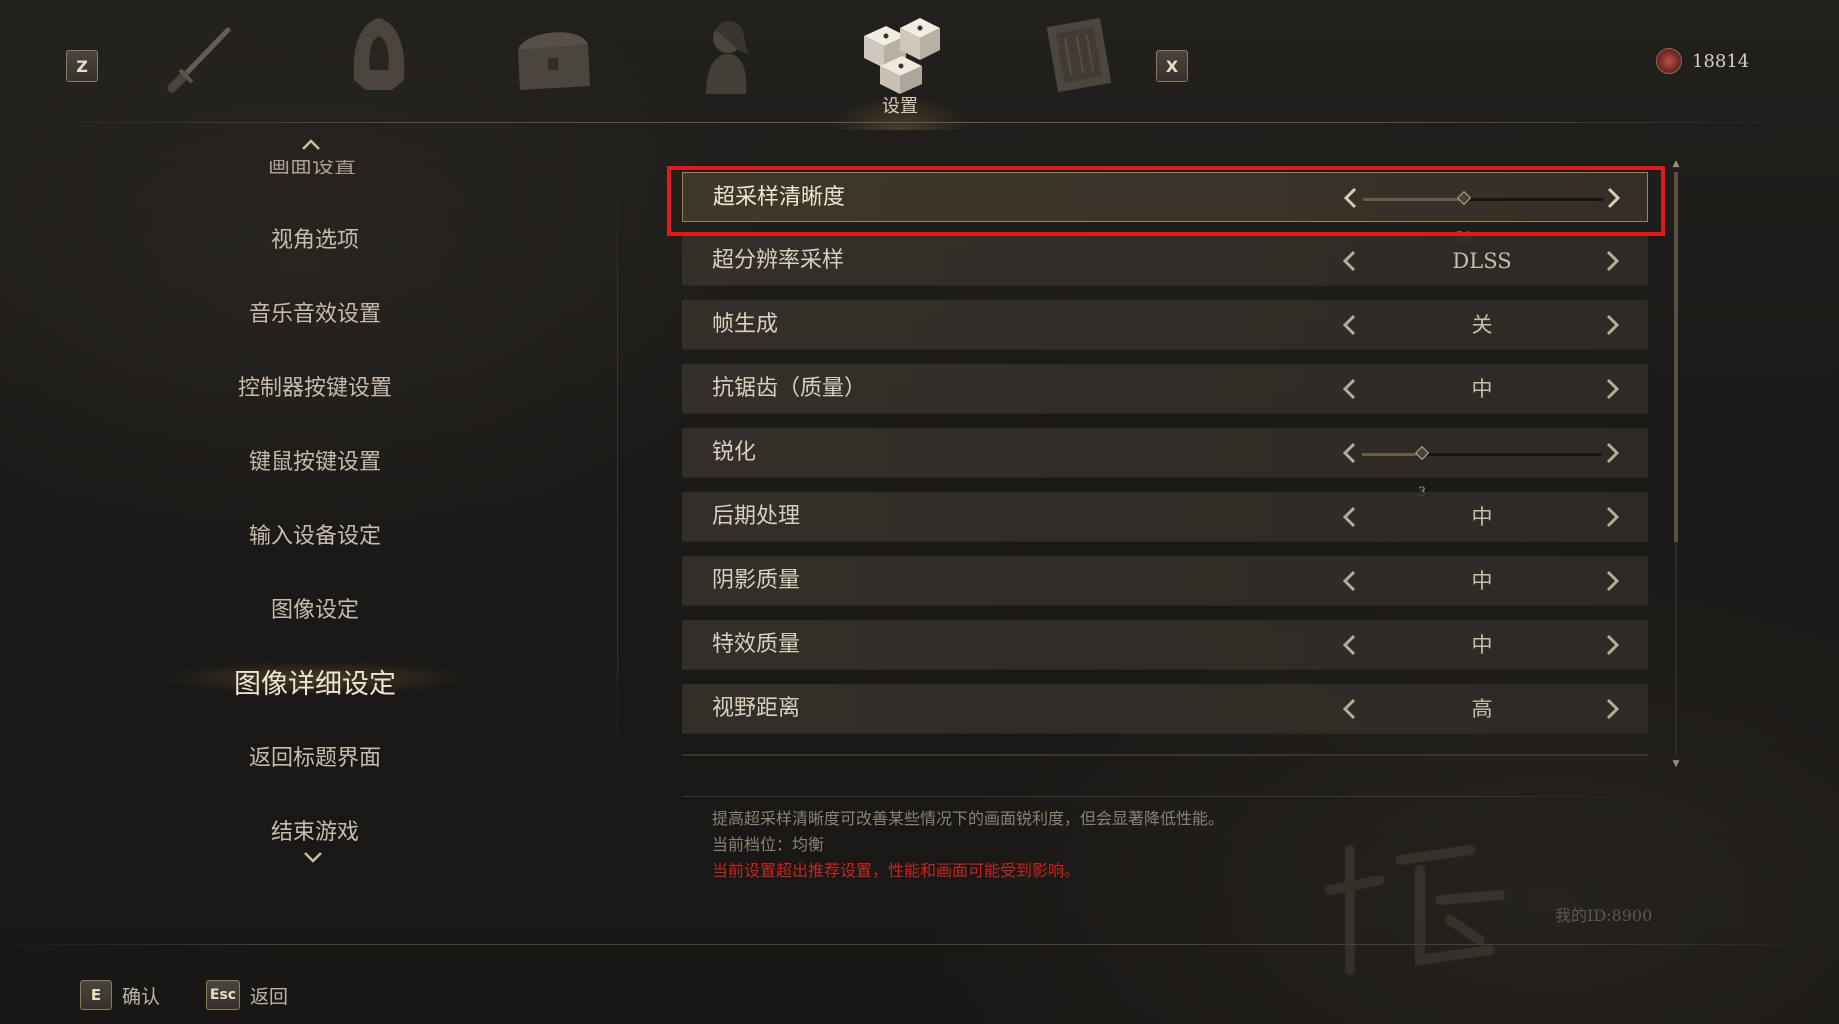 The width and height of the screenshot is (1839, 1024). What do you see at coordinates (900, 106) in the screenshot?
I see `active-tab-label: 设置` at bounding box center [900, 106].